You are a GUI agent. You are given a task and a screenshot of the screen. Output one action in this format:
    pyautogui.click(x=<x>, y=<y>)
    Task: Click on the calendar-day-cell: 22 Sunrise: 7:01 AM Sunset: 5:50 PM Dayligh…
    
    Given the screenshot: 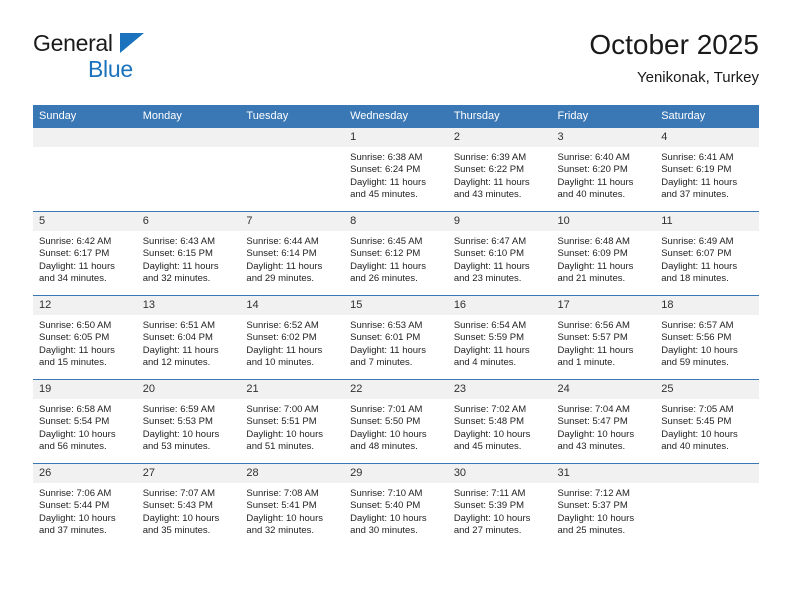 What is the action you would take?
    pyautogui.click(x=396, y=421)
    